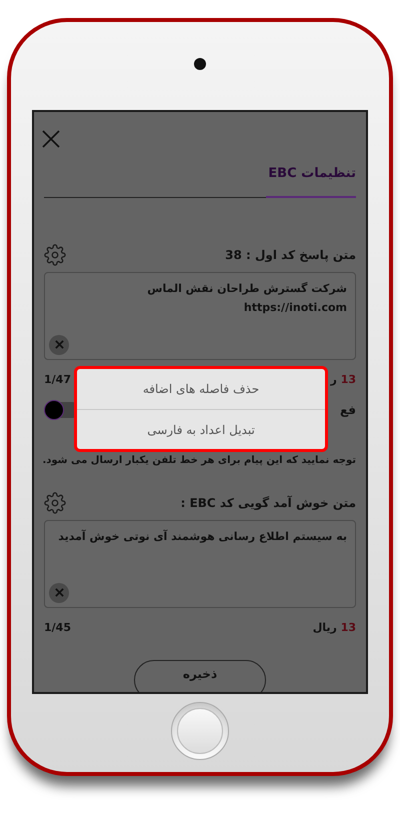 The height and width of the screenshot is (816, 400). Describe the element at coordinates (202, 536) in the screenshot. I see `message-text: به سیستم اطلاع رسانی هوشمند آی نوتی خوش آمدید` at that location.